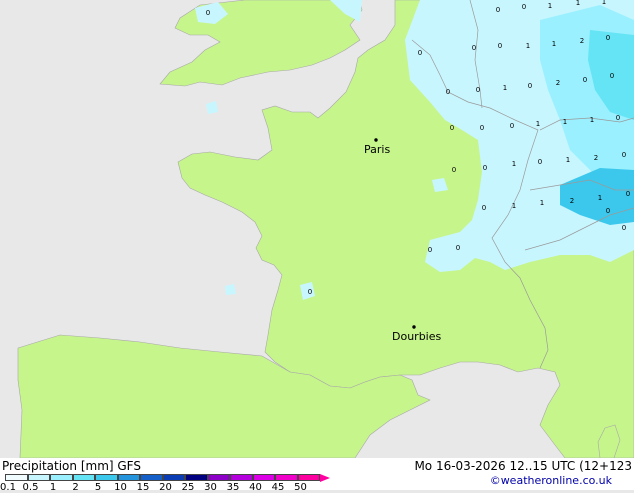 The height and width of the screenshot is (493, 634). Describe the element at coordinates (210, 487) in the screenshot. I see `scale-label: 30` at that location.